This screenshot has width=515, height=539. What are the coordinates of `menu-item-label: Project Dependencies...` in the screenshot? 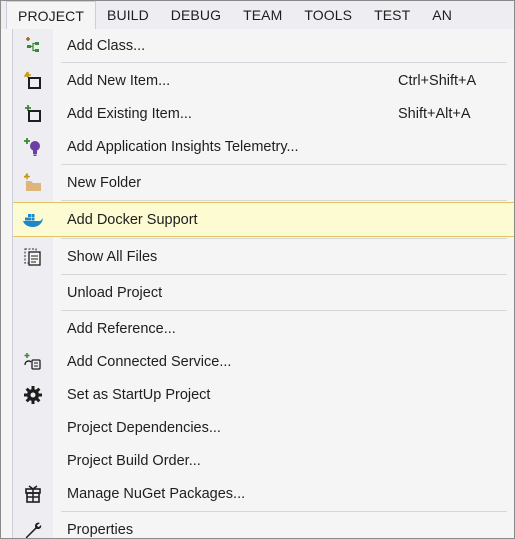 It's located at (144, 427).